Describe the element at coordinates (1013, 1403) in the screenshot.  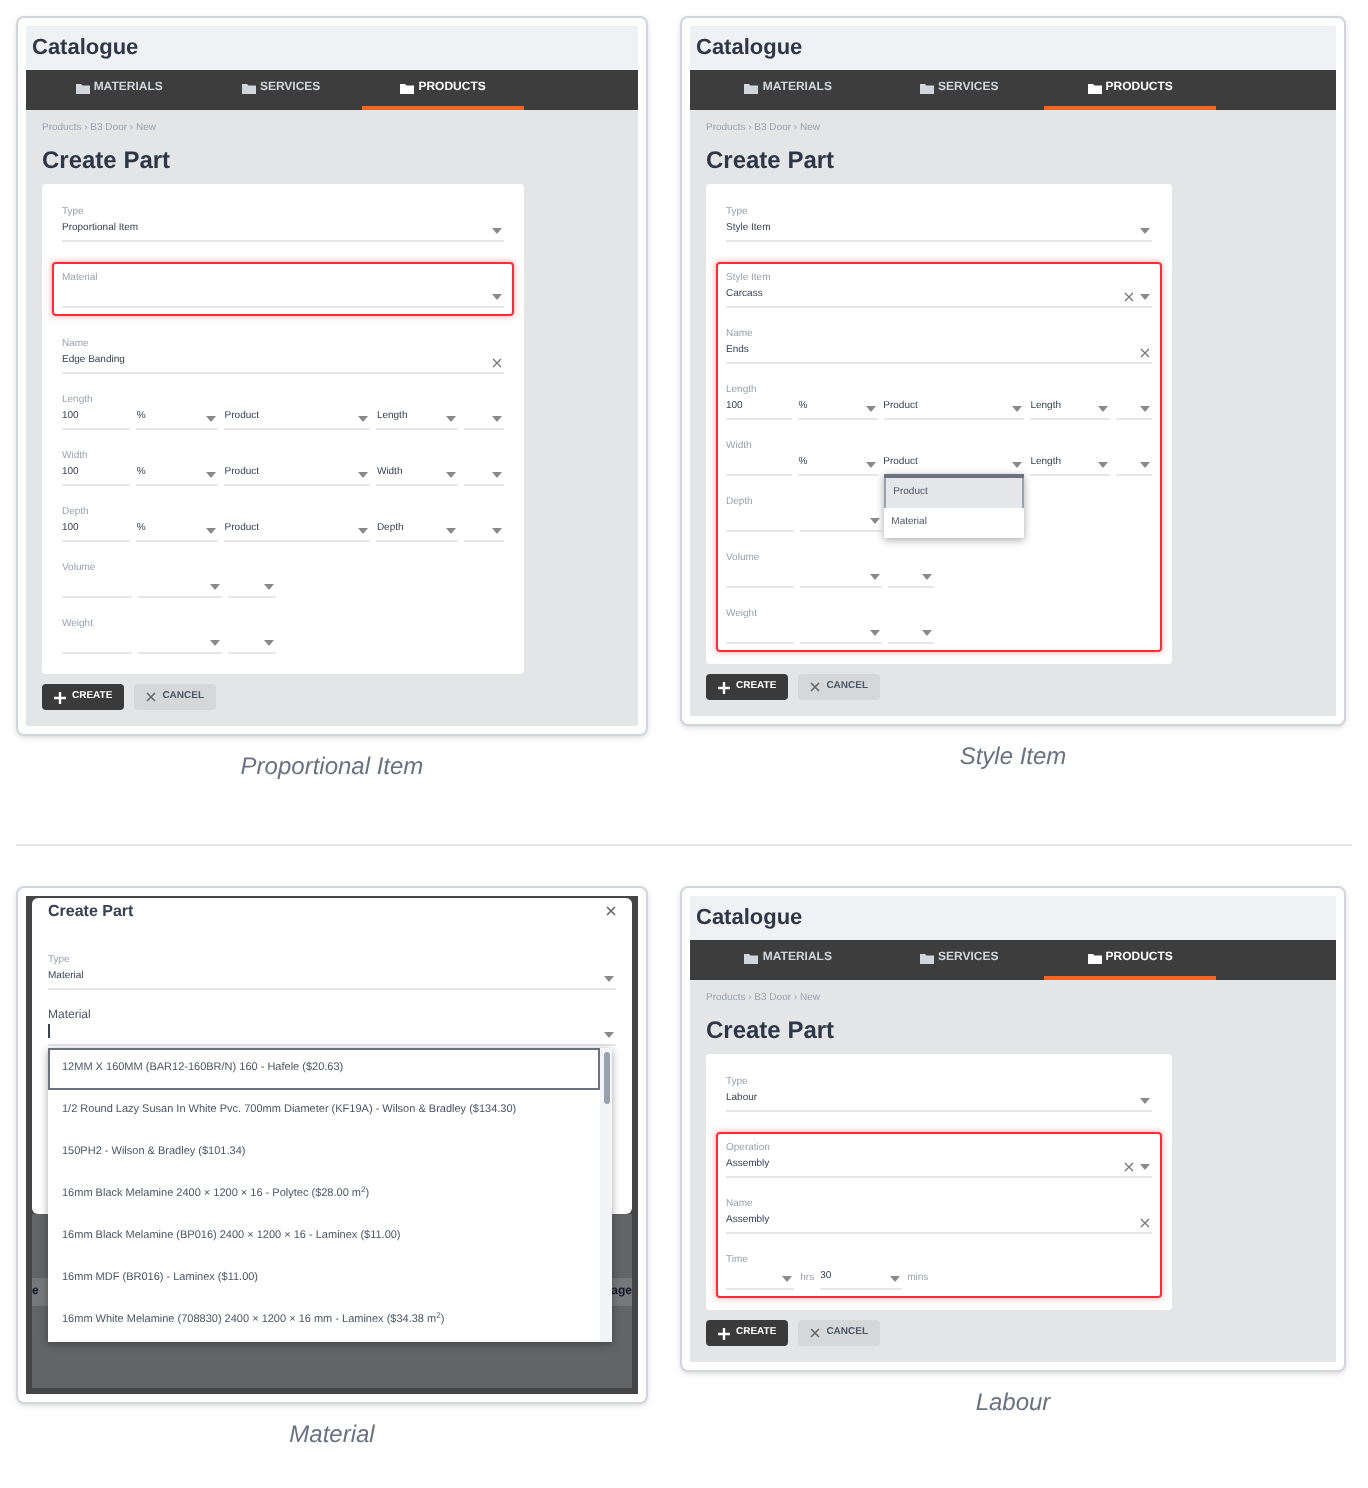
I see `caption: Labour` at that location.